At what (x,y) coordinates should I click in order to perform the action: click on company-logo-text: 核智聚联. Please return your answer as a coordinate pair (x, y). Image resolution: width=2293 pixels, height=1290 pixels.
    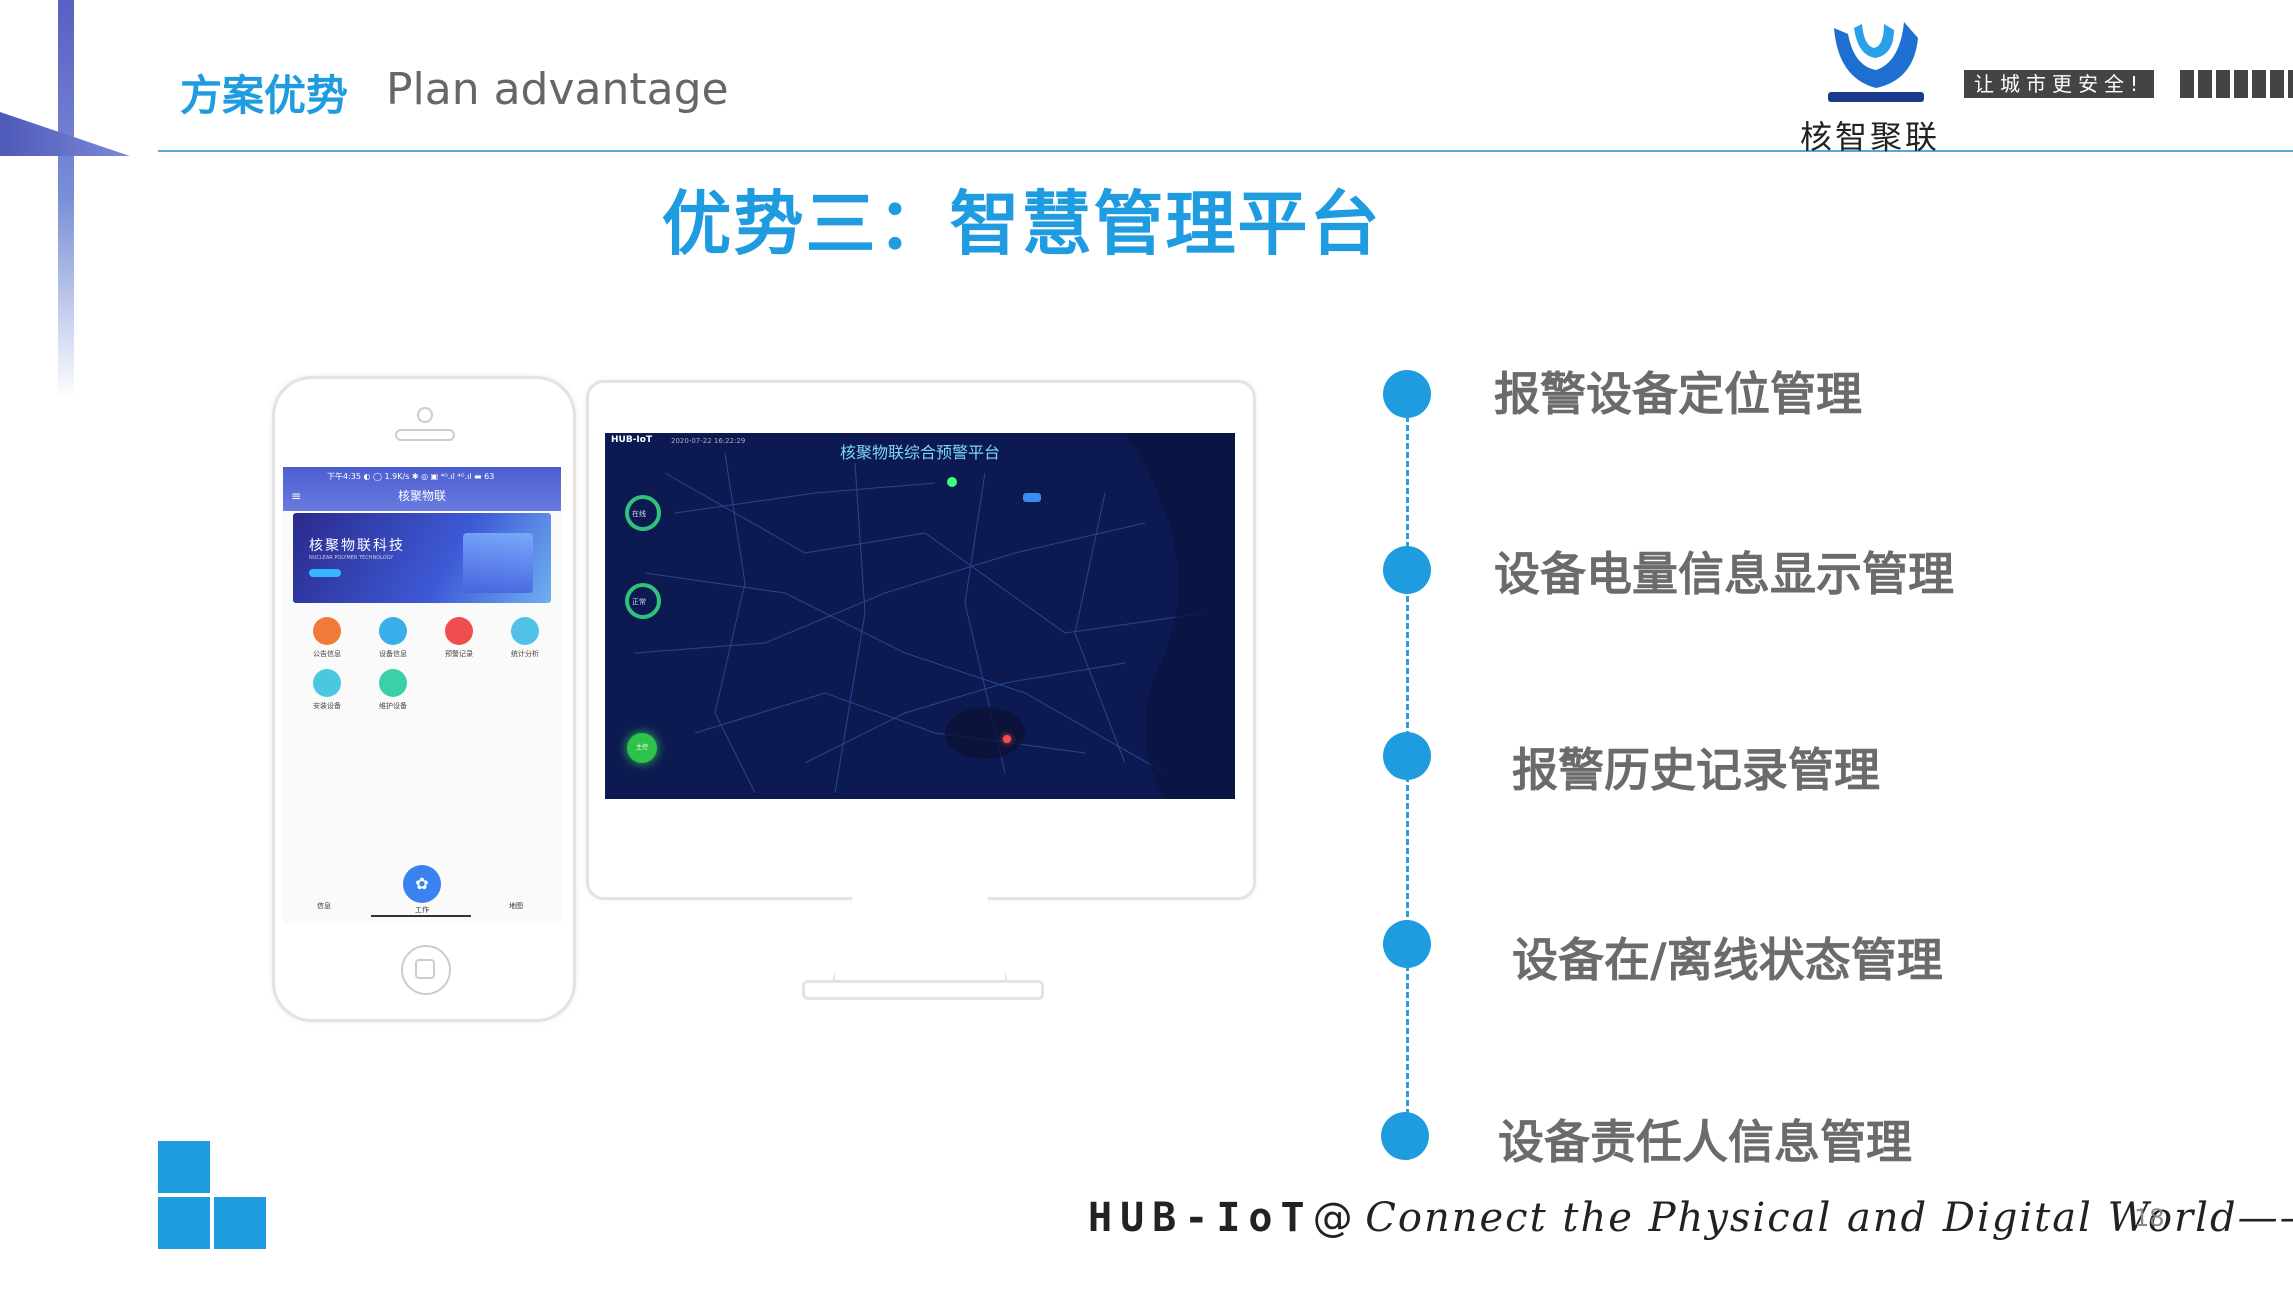
    Looking at the image, I should click on (1870, 137).